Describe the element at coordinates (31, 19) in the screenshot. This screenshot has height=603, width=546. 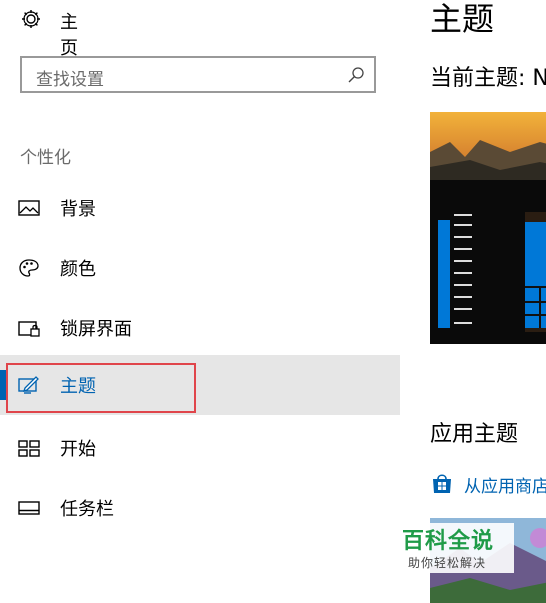
I see `gear-icon` at that location.